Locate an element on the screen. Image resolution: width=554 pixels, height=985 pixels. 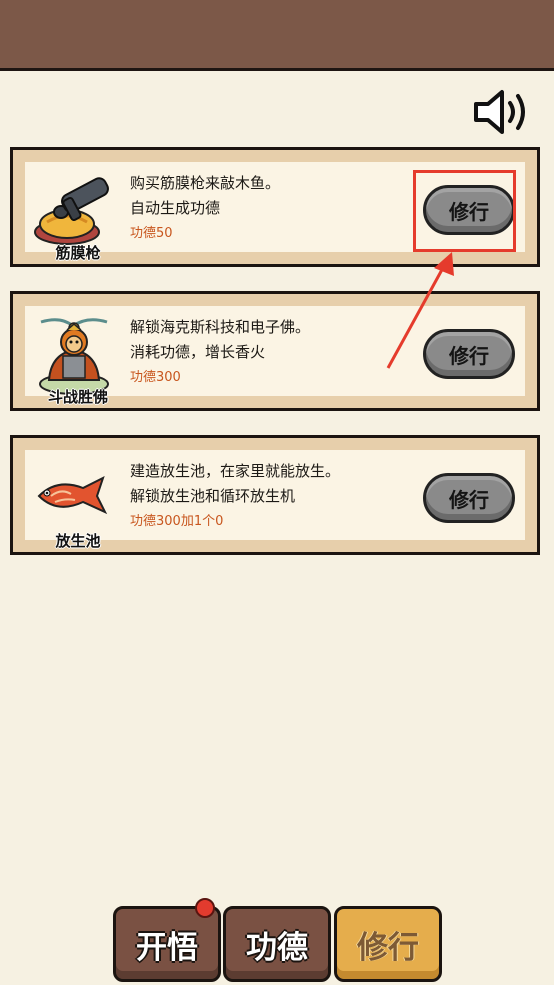
upgrade-description-line2: 消耗功德，增长香火 is located at coordinates (198, 352).